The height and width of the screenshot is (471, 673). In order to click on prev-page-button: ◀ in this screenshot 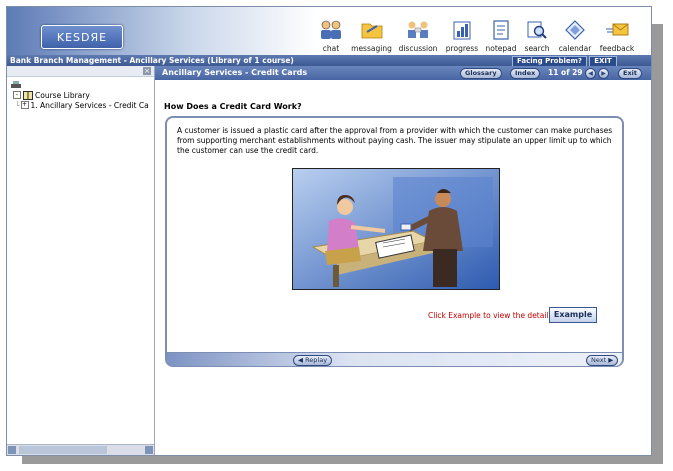, I will do `click(590, 73)`.